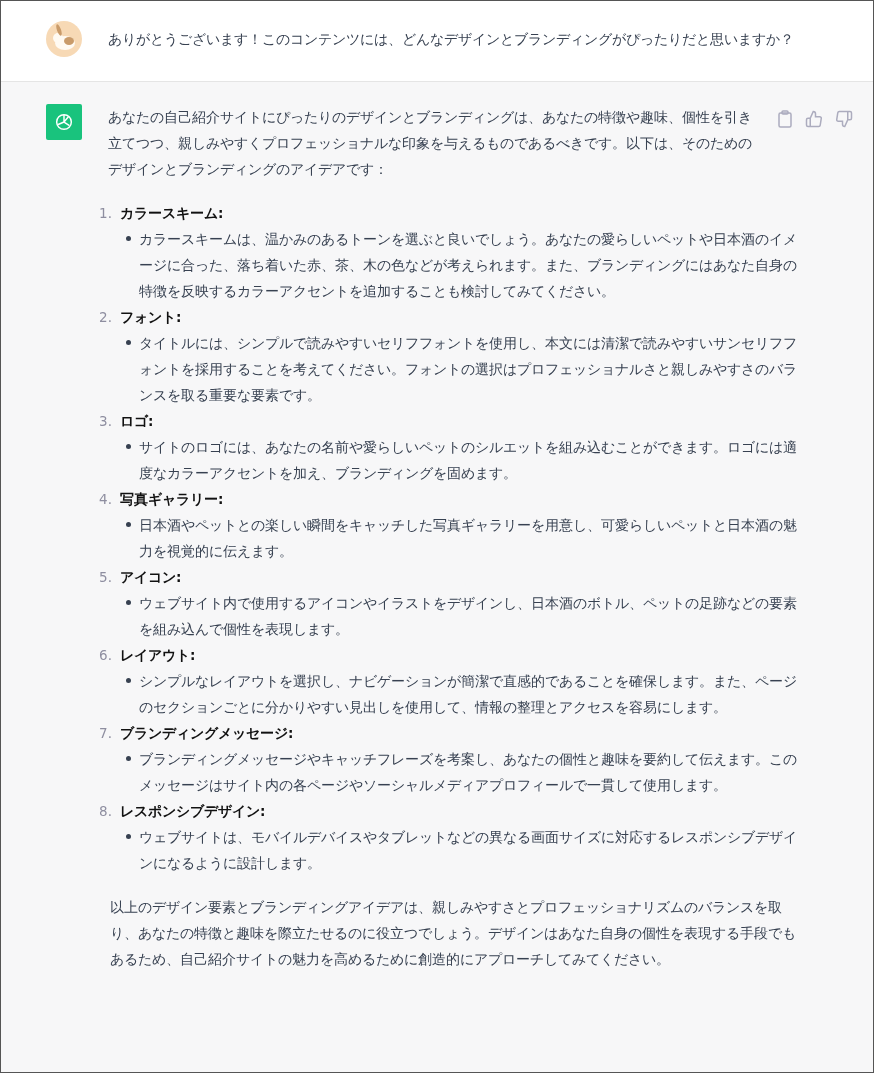 The width and height of the screenshot is (874, 1073). What do you see at coordinates (158, 655) in the screenshot?
I see `item-title: レイアウト:` at bounding box center [158, 655].